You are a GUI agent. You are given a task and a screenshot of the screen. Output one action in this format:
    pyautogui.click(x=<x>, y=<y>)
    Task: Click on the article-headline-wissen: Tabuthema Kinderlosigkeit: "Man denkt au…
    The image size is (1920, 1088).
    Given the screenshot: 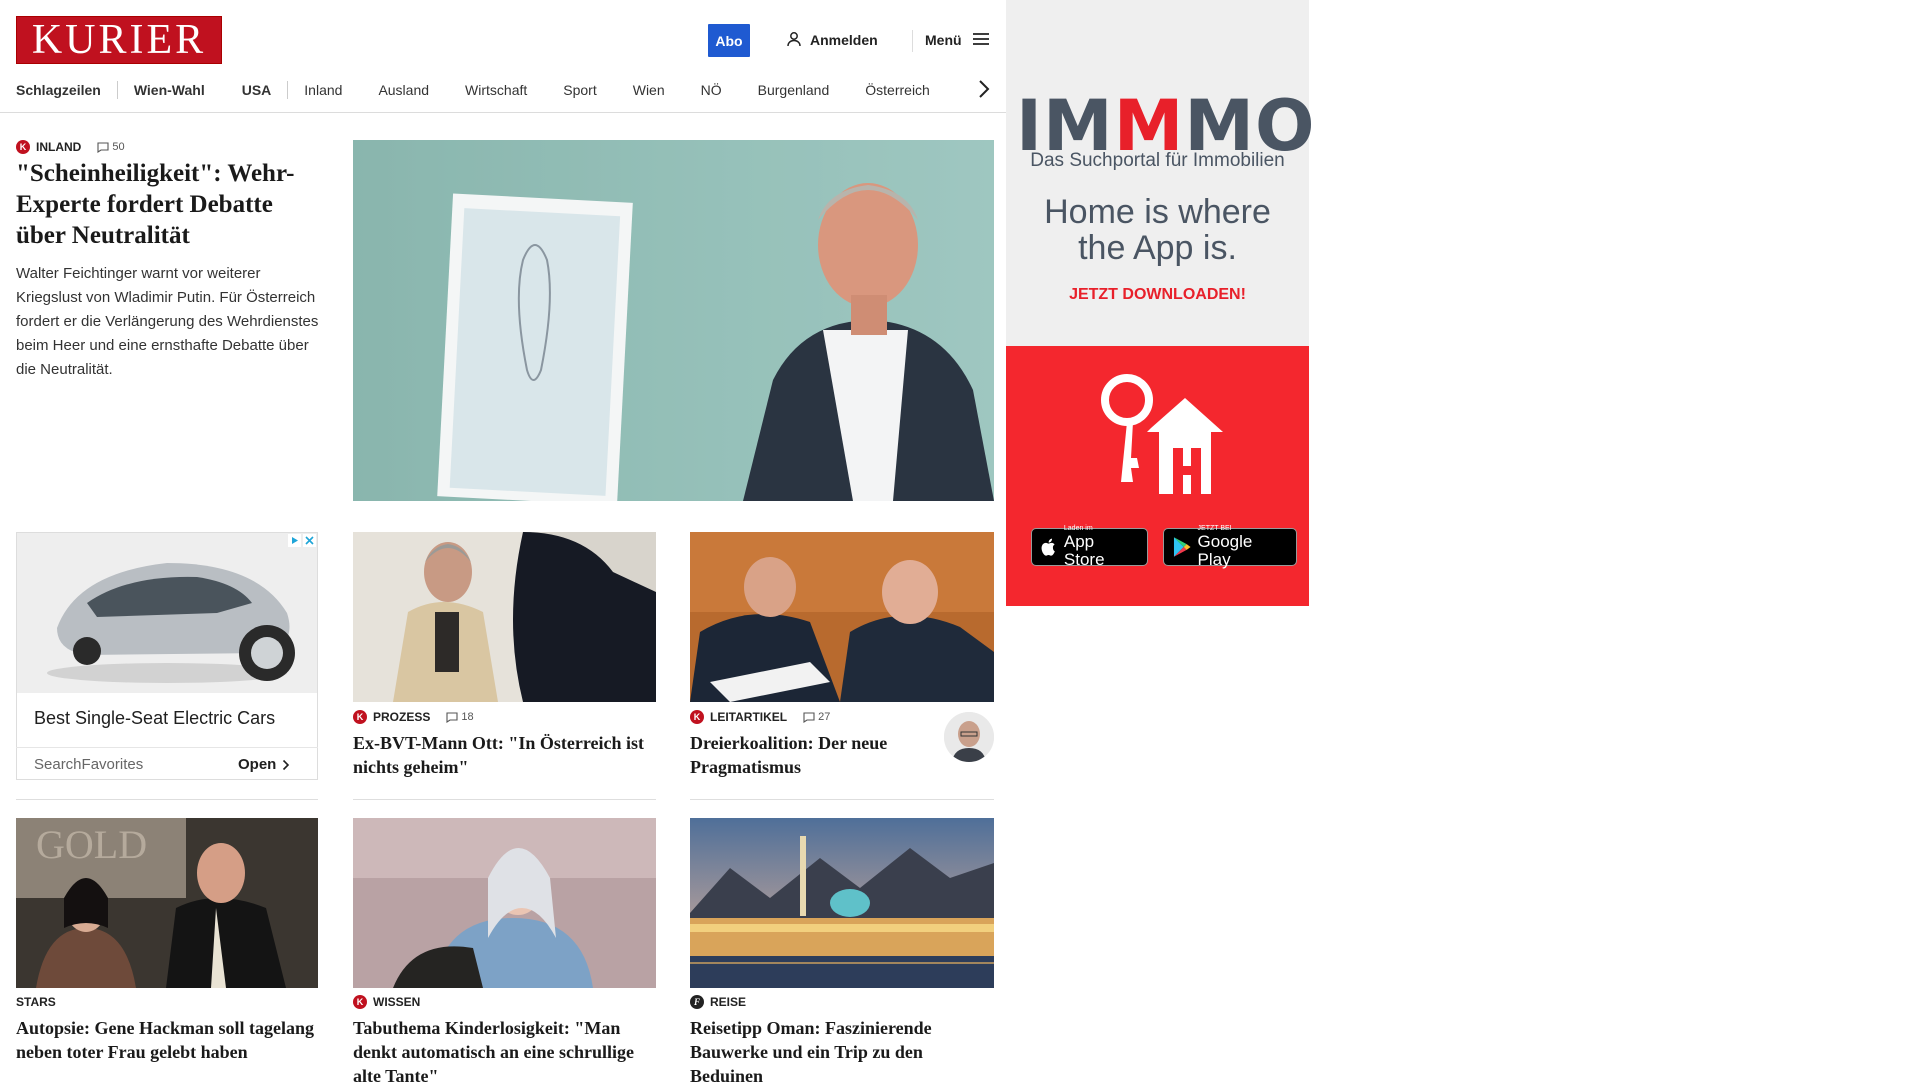 What is the action you would take?
    pyautogui.click(x=504, y=1052)
    